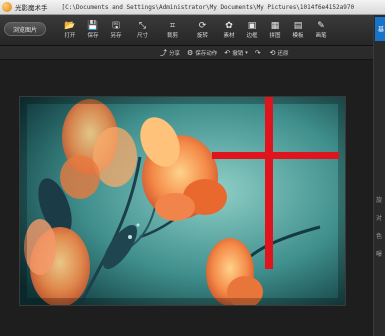 The height and width of the screenshot is (336, 385). I want to click on rotate-icon: ⟳, so click(202, 25).